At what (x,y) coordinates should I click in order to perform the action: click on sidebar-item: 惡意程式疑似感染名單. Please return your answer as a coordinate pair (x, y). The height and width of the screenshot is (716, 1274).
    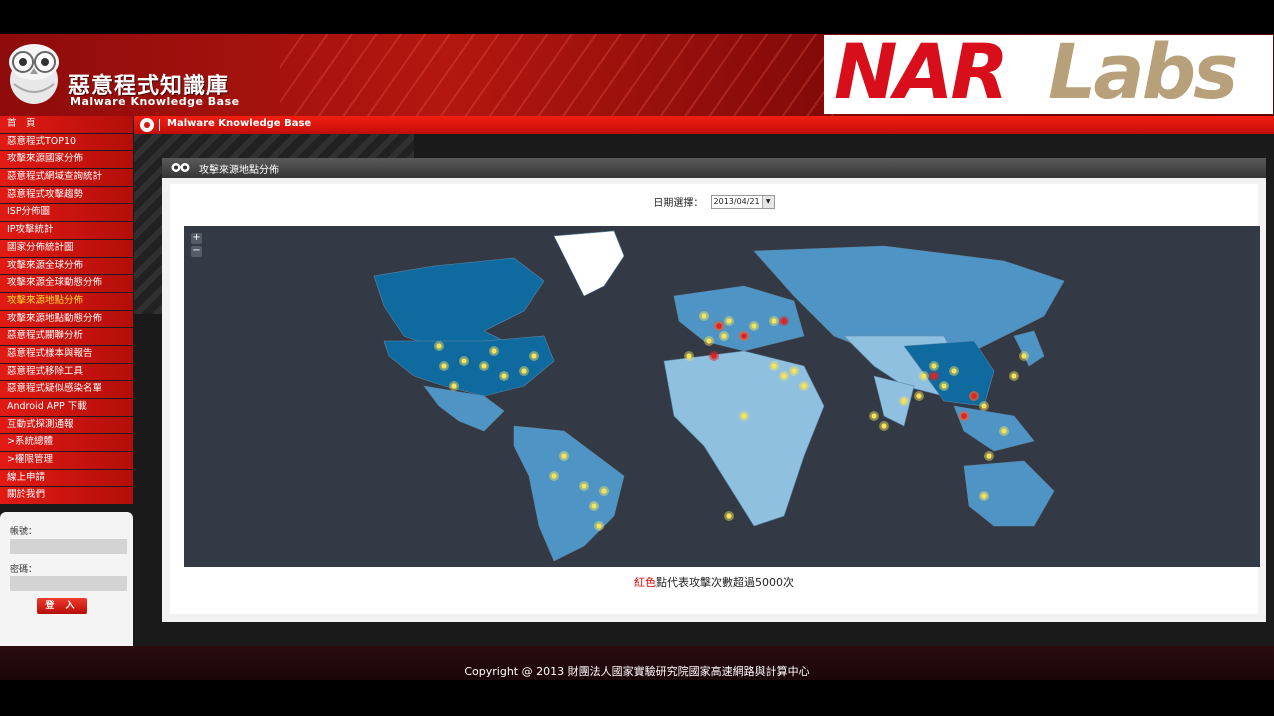
    Looking at the image, I should click on (66, 389).